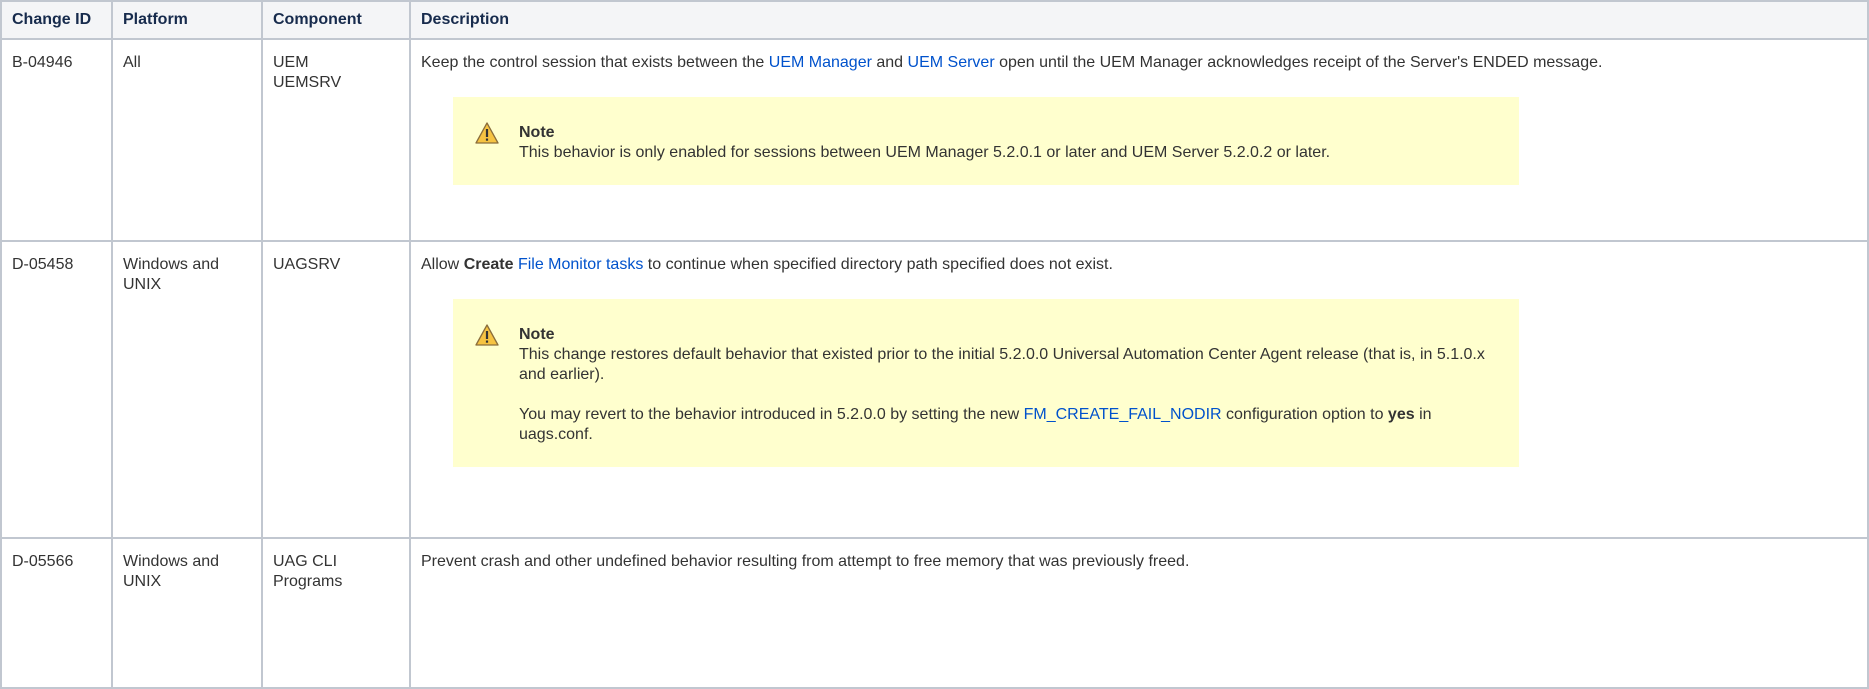  What do you see at coordinates (336, 613) in the screenshot?
I see `cell-component: UAG CLI Programs` at bounding box center [336, 613].